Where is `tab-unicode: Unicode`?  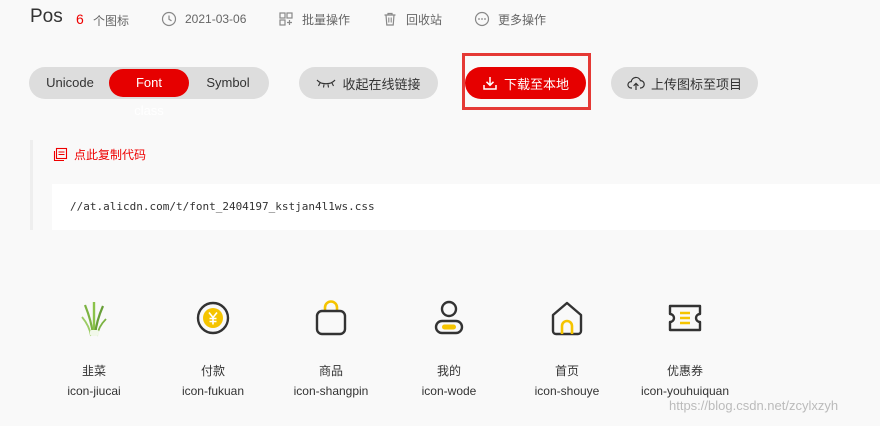
tab-unicode: Unicode is located at coordinates (70, 83).